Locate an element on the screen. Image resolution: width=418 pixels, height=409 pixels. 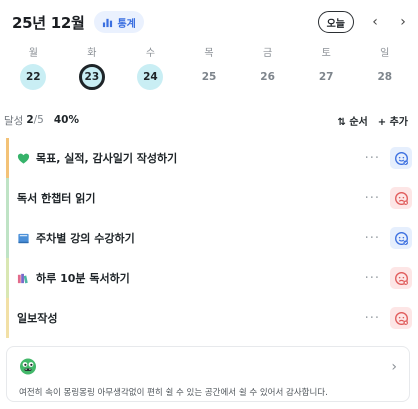
calendar-header: 25년 12월 통계 오늘 ‹ › is located at coordinates (211, 22).